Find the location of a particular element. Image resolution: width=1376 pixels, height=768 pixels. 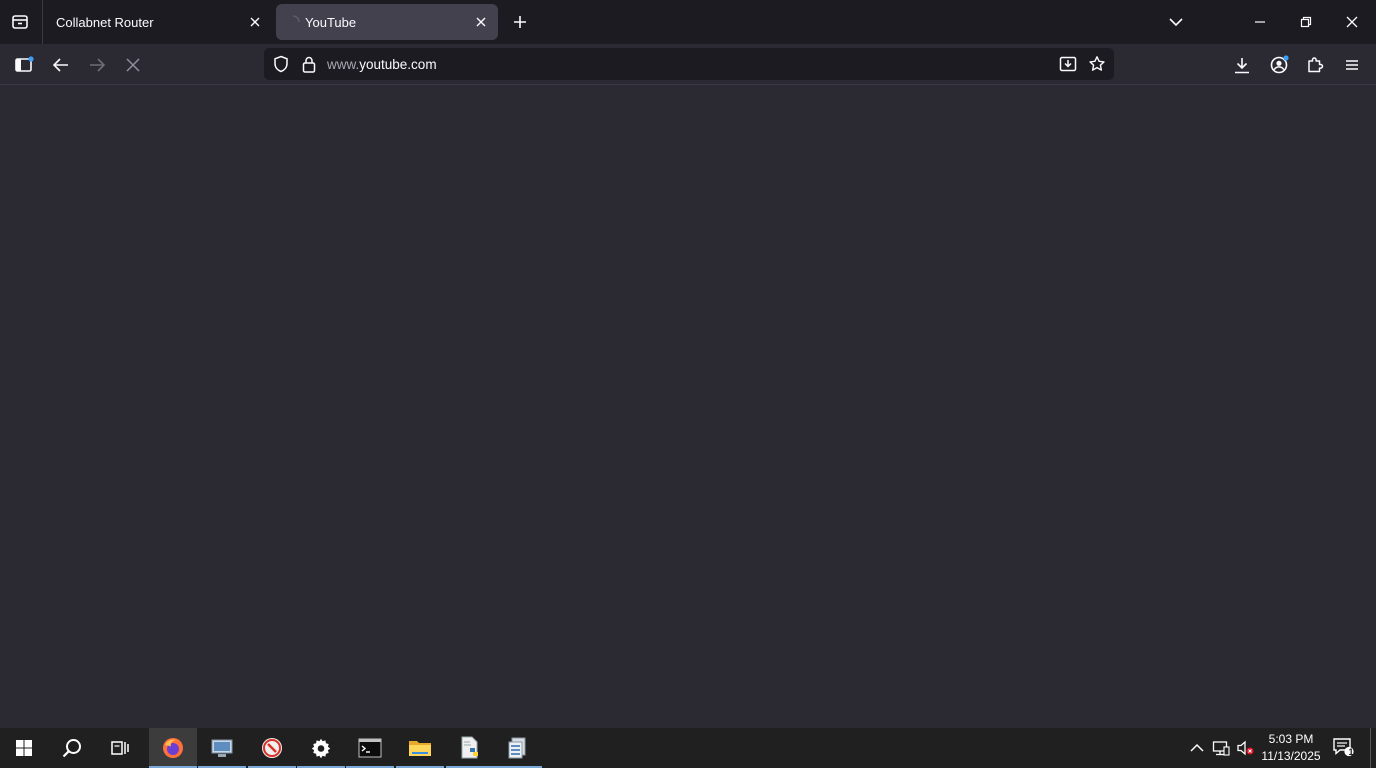

minimize-icon is located at coordinates (1260, 22).